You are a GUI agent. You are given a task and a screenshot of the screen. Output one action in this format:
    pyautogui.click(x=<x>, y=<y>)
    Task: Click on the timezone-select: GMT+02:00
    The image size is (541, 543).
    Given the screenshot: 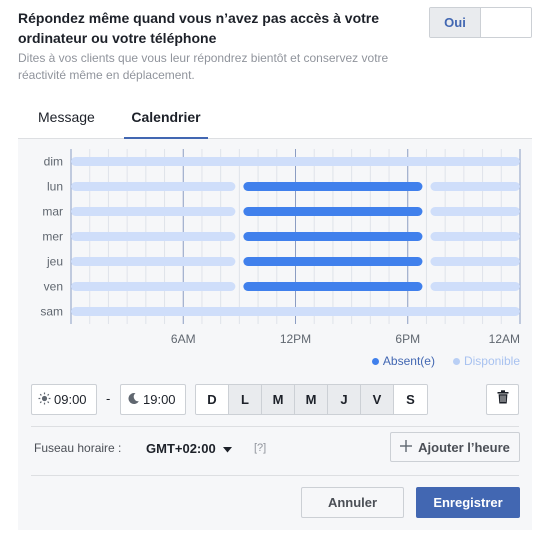 What is the action you would take?
    pyautogui.click(x=188, y=448)
    